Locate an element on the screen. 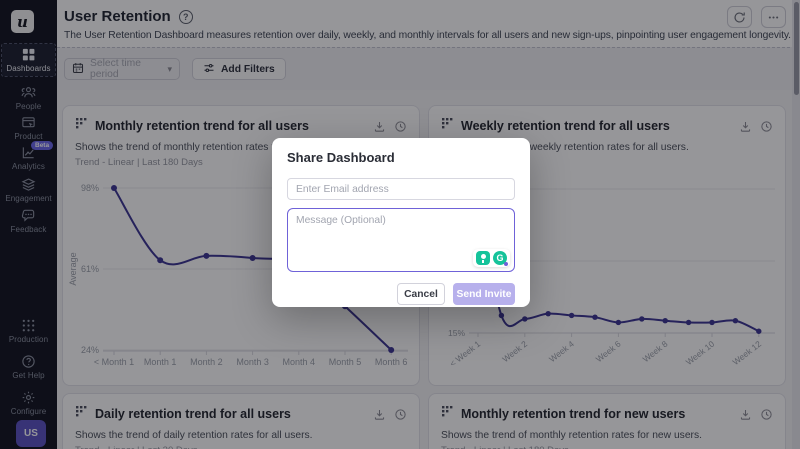 Image resolution: width=800 pixels, height=449 pixels. cancel-button: Cancel is located at coordinates (421, 294).